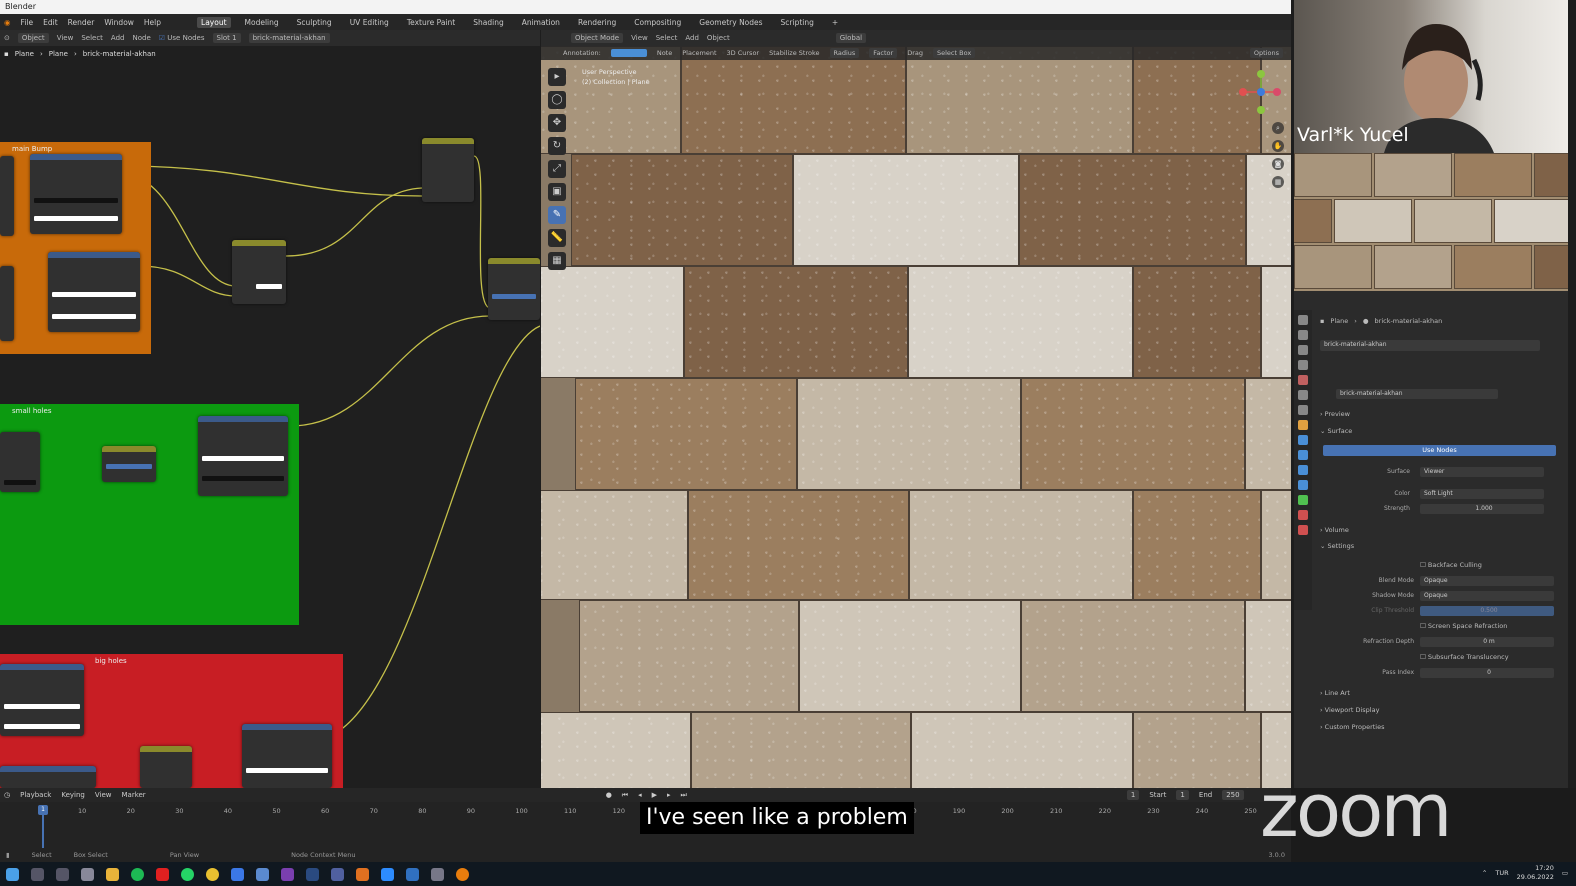  Describe the element at coordinates (58, 54) in the screenshot. I see `breadcrumb-mesh: Plane` at that location.